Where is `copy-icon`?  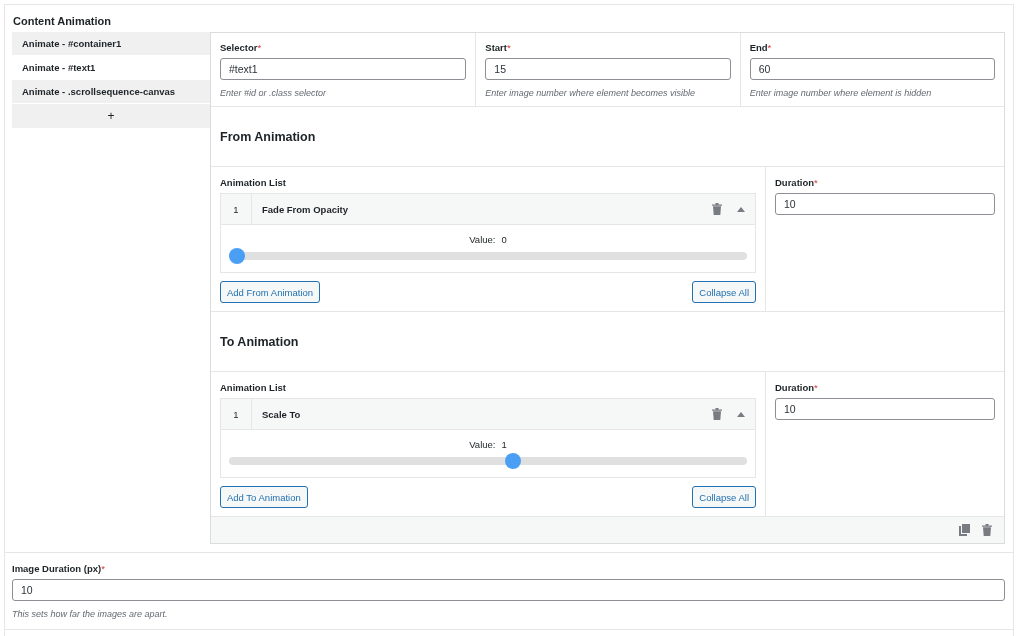
copy-icon is located at coordinates (964, 530).